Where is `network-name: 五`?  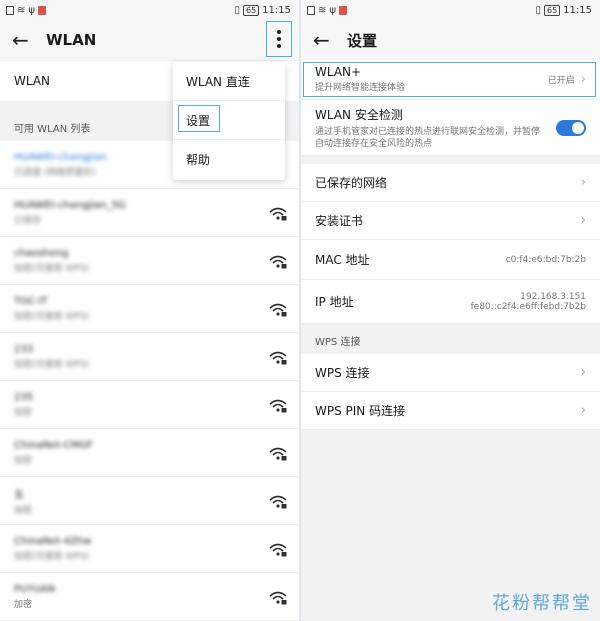
network-name: 五 is located at coordinates (19, 495).